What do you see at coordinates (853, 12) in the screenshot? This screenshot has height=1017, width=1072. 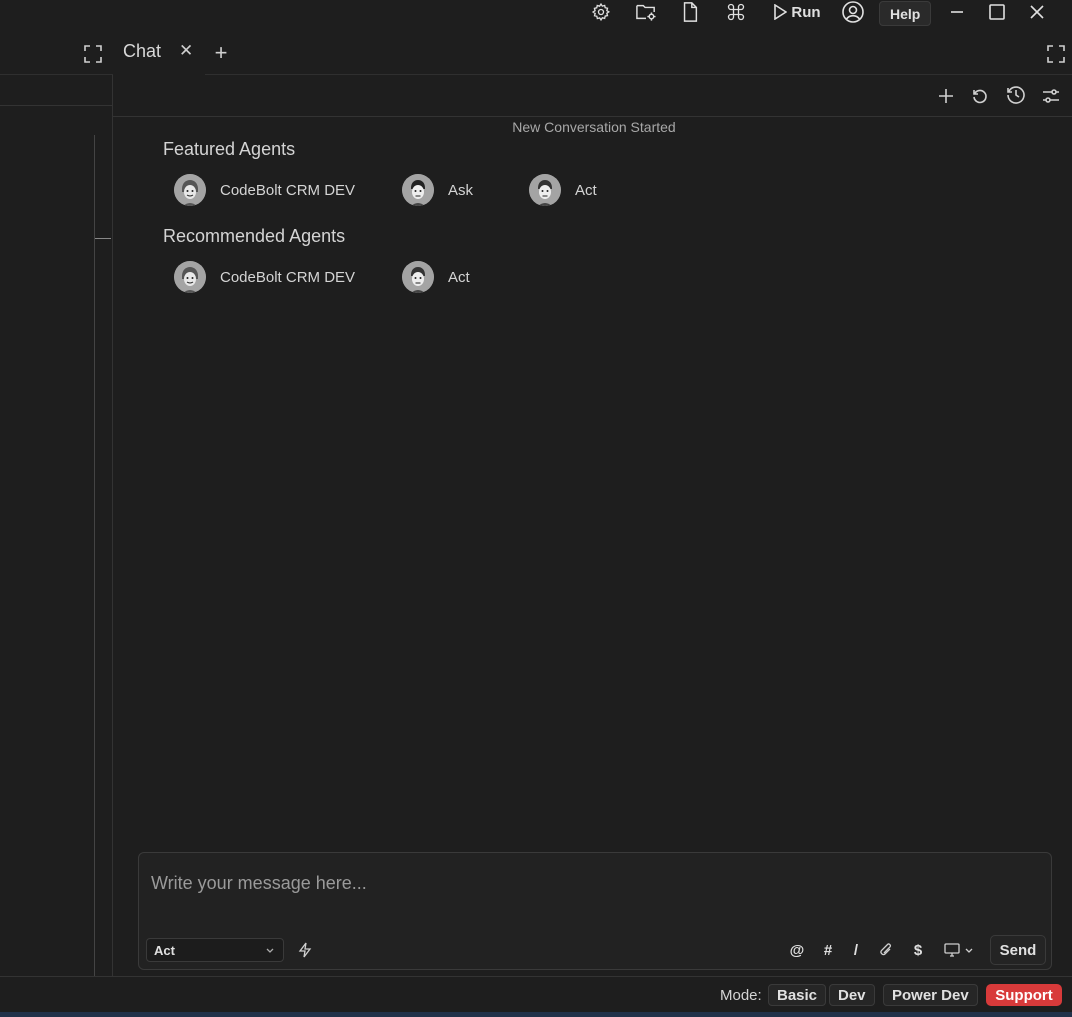 I see `user-circle-icon` at bounding box center [853, 12].